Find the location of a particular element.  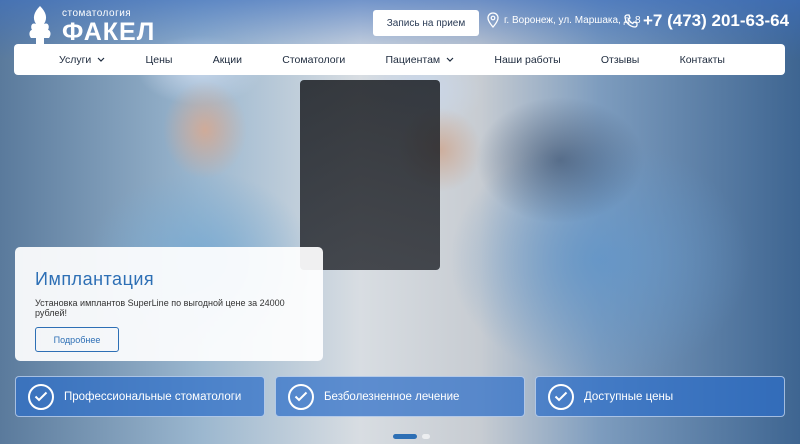

nav-item-label: Наши работы is located at coordinates (527, 59).